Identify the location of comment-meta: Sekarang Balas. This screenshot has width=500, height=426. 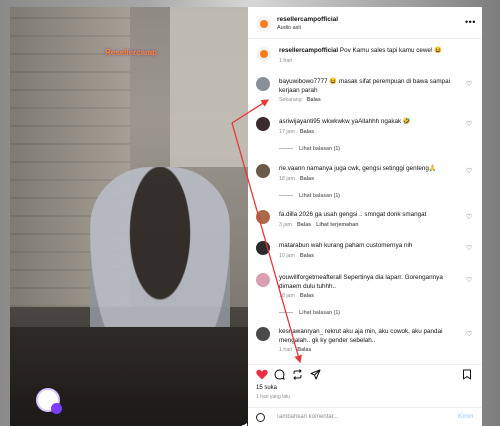
(302, 100).